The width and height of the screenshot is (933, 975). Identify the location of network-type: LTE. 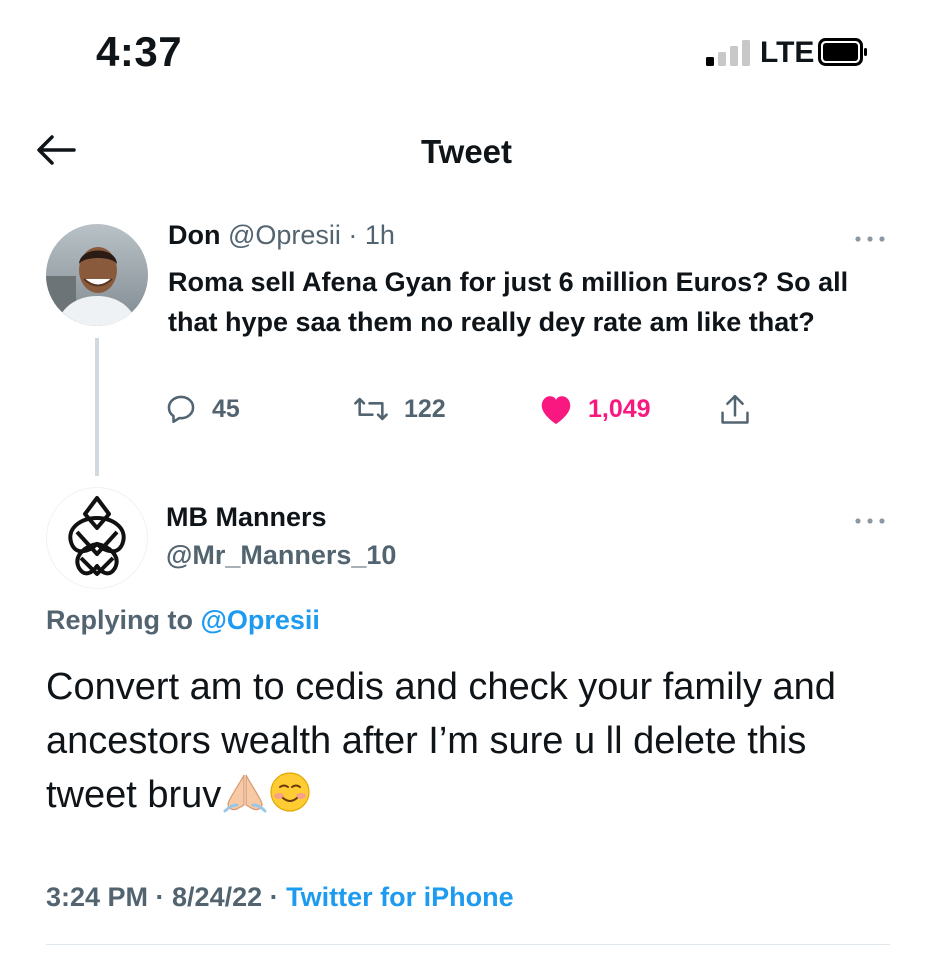
(787, 52).